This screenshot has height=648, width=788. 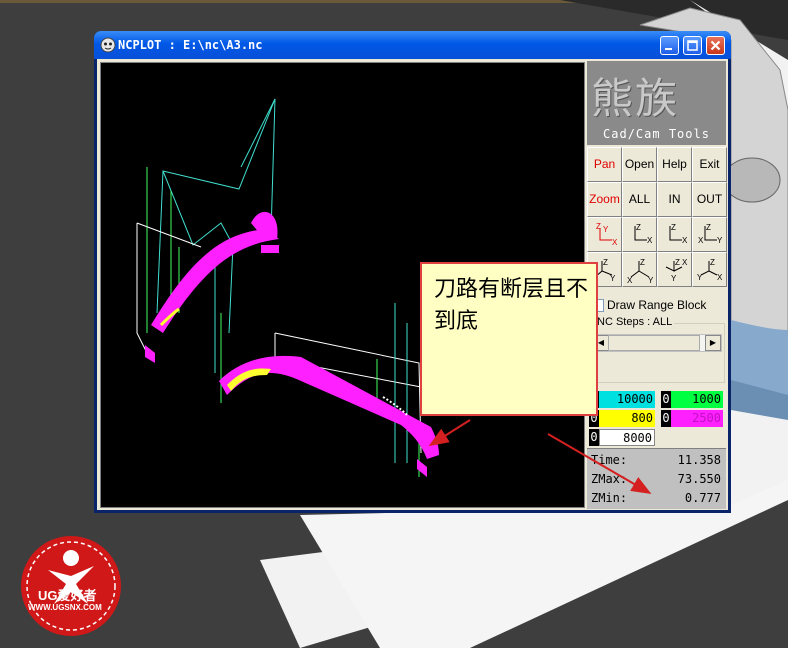 What do you see at coordinates (67, 595) in the screenshot?
I see `watermark-brand: UG爱好者` at bounding box center [67, 595].